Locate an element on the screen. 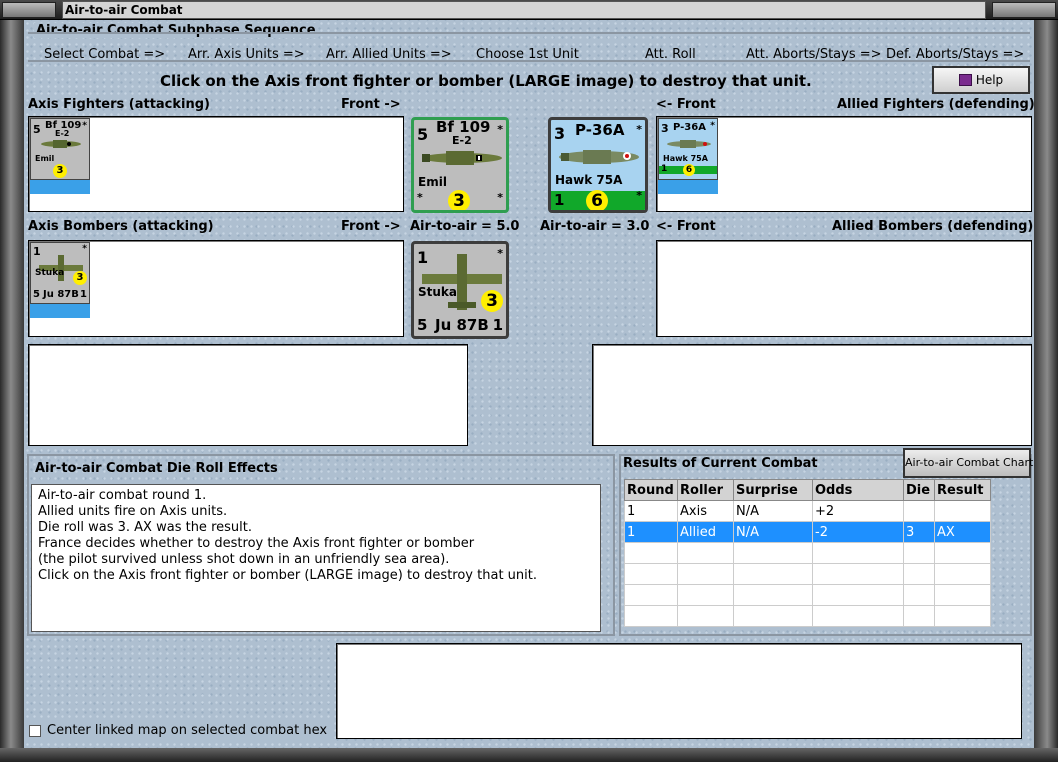 The height and width of the screenshot is (762, 1058). axis-front-fighter-counter: 5 Bf 109 E-2 * Emil * * 3 is located at coordinates (460, 165).